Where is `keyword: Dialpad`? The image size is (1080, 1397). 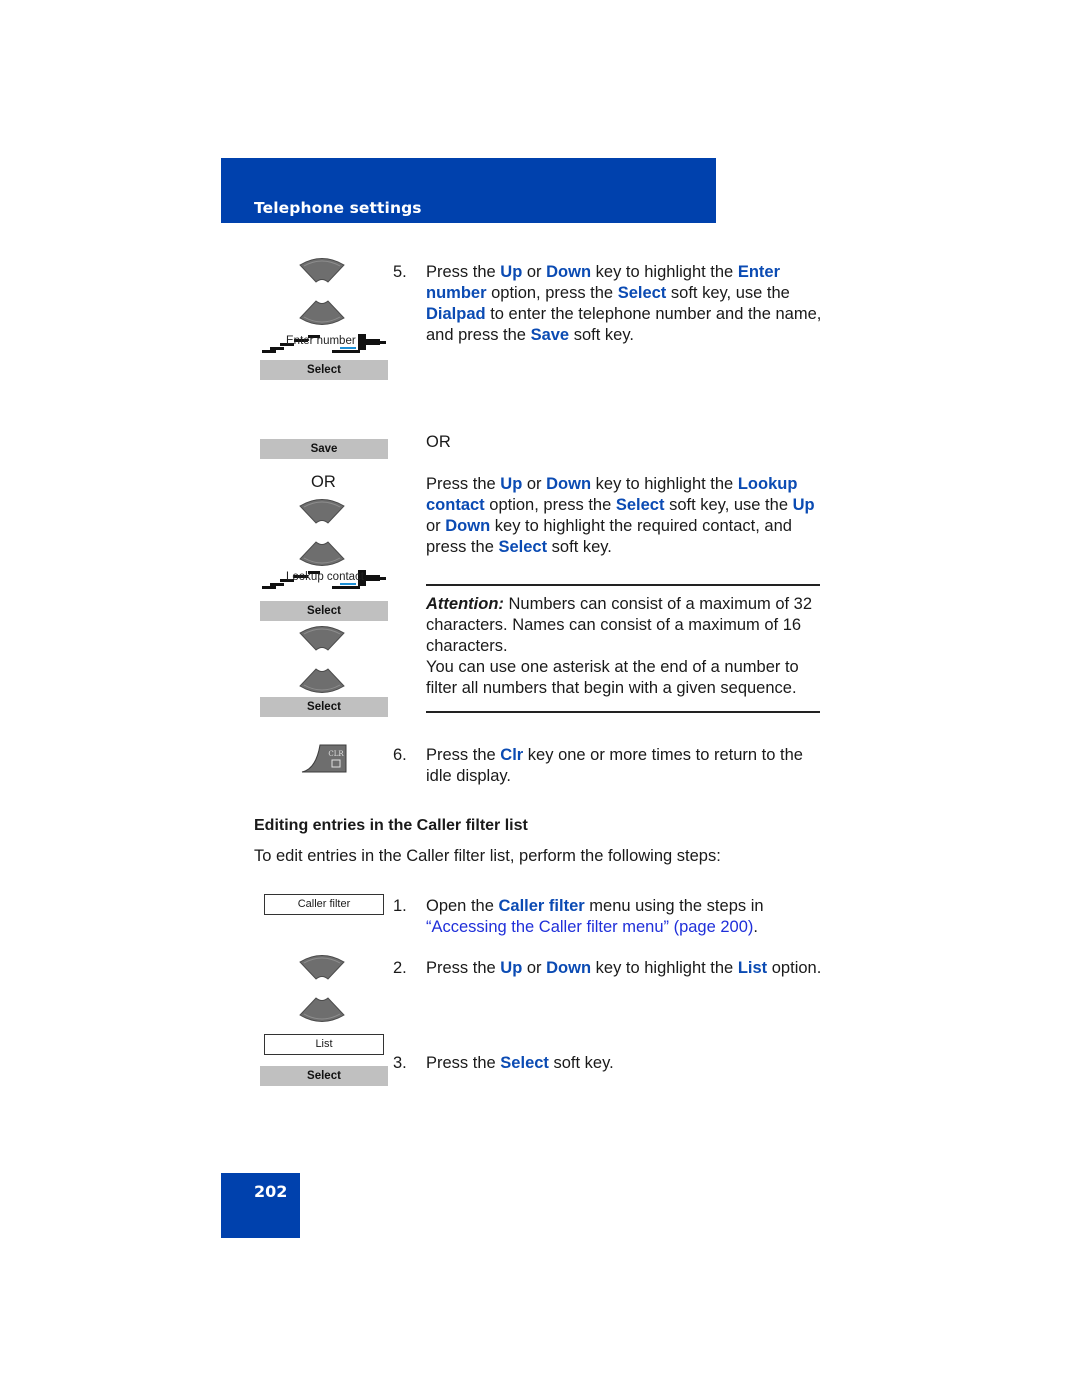
keyword: Dialpad is located at coordinates (456, 314).